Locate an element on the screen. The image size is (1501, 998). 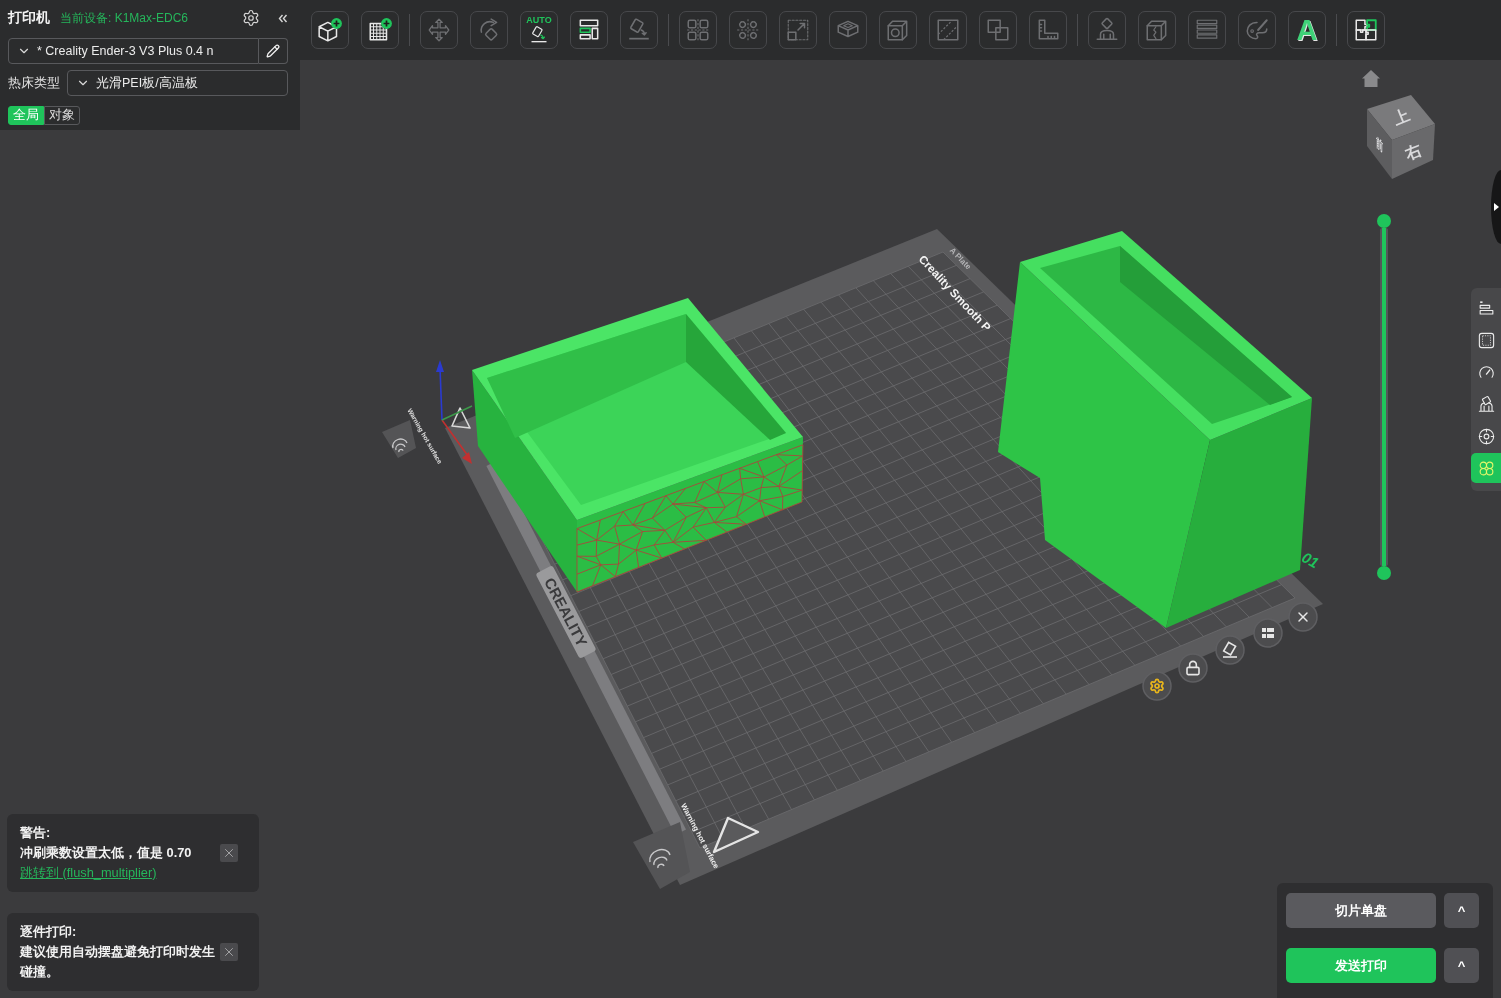
scope-tab: 对象 is located at coordinates (62, 115).